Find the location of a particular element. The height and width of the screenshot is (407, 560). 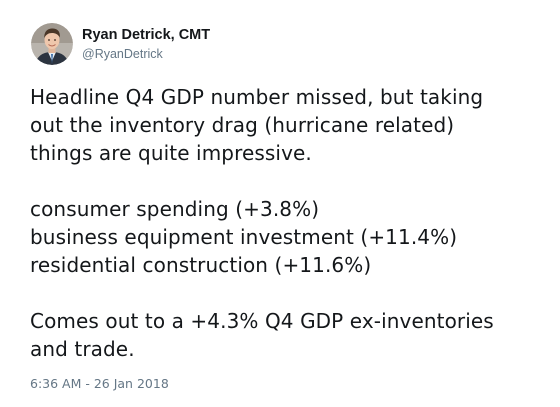

tweet-header: Ryan Detrick, CMT @RyanDetrick is located at coordinates (120, 44).